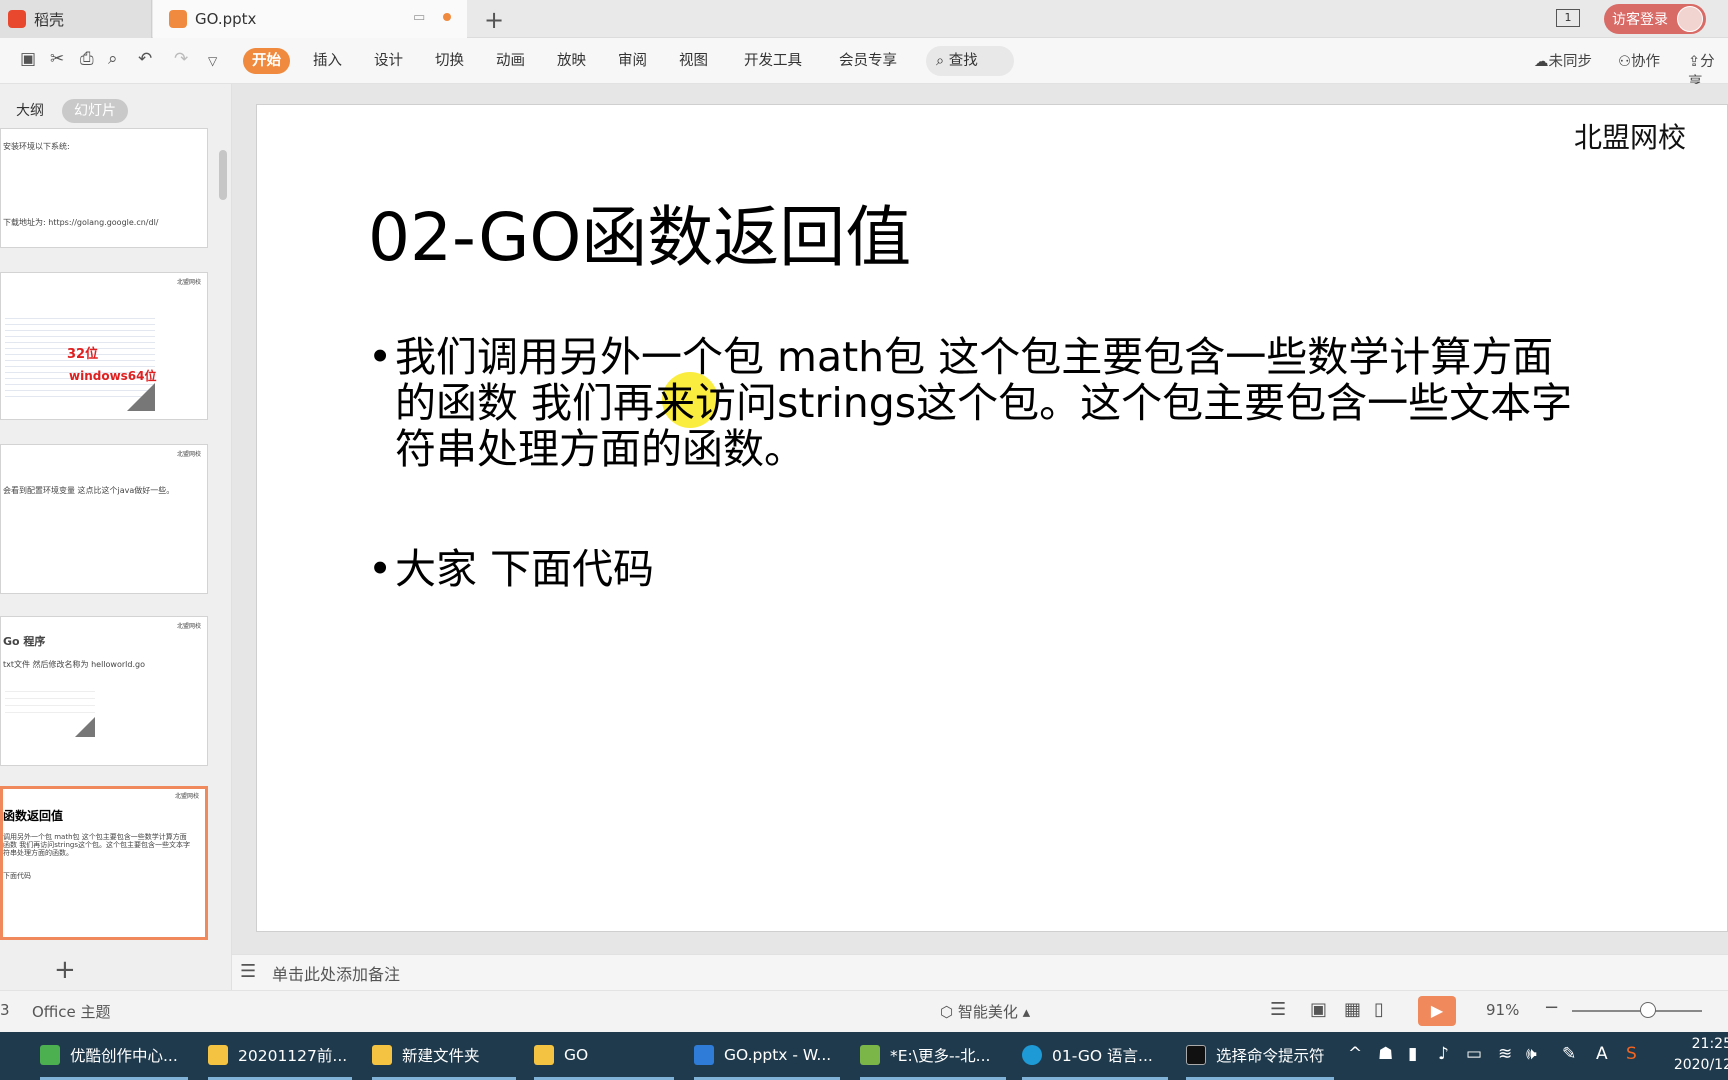  I want to click on thumb-annotation: windows64位, so click(113, 376).